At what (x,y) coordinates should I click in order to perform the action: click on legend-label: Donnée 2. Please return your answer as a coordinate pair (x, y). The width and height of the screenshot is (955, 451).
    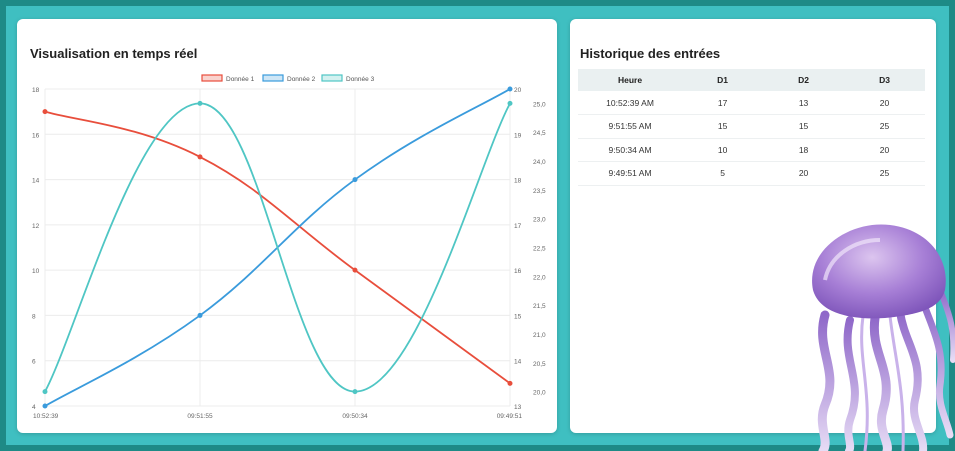
    Looking at the image, I should click on (301, 79).